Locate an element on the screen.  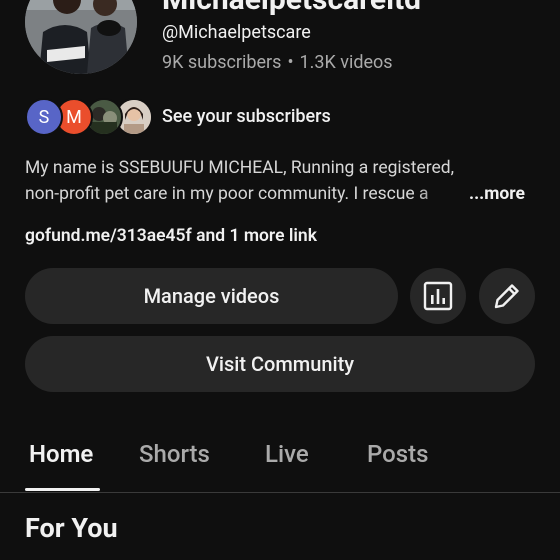
subscriber-avatar-s: S is located at coordinates (44, 117).